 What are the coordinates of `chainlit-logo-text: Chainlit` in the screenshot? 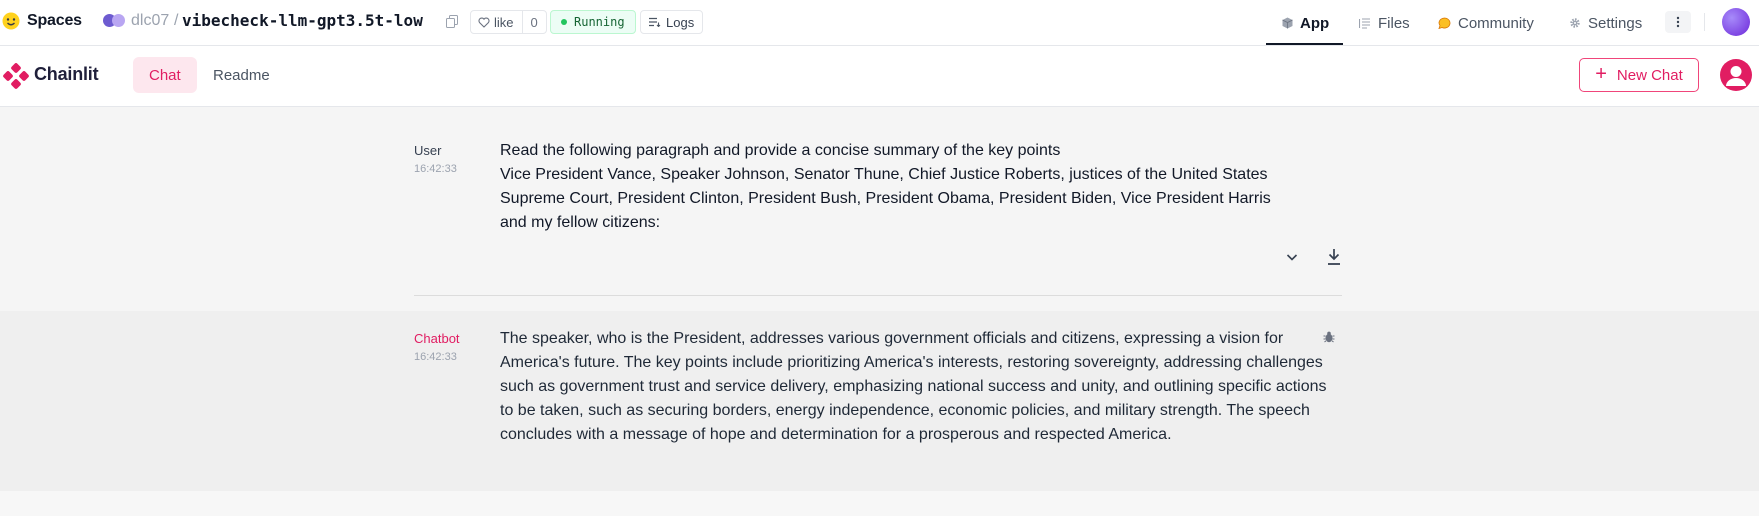 It's located at (66, 74).